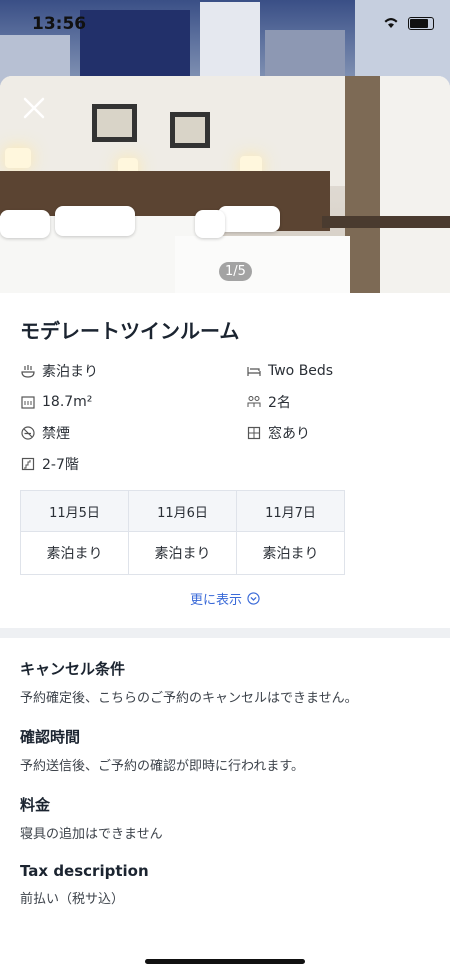  Describe the element at coordinates (67, 401) in the screenshot. I see `amenity-label: 18.7m²` at that location.